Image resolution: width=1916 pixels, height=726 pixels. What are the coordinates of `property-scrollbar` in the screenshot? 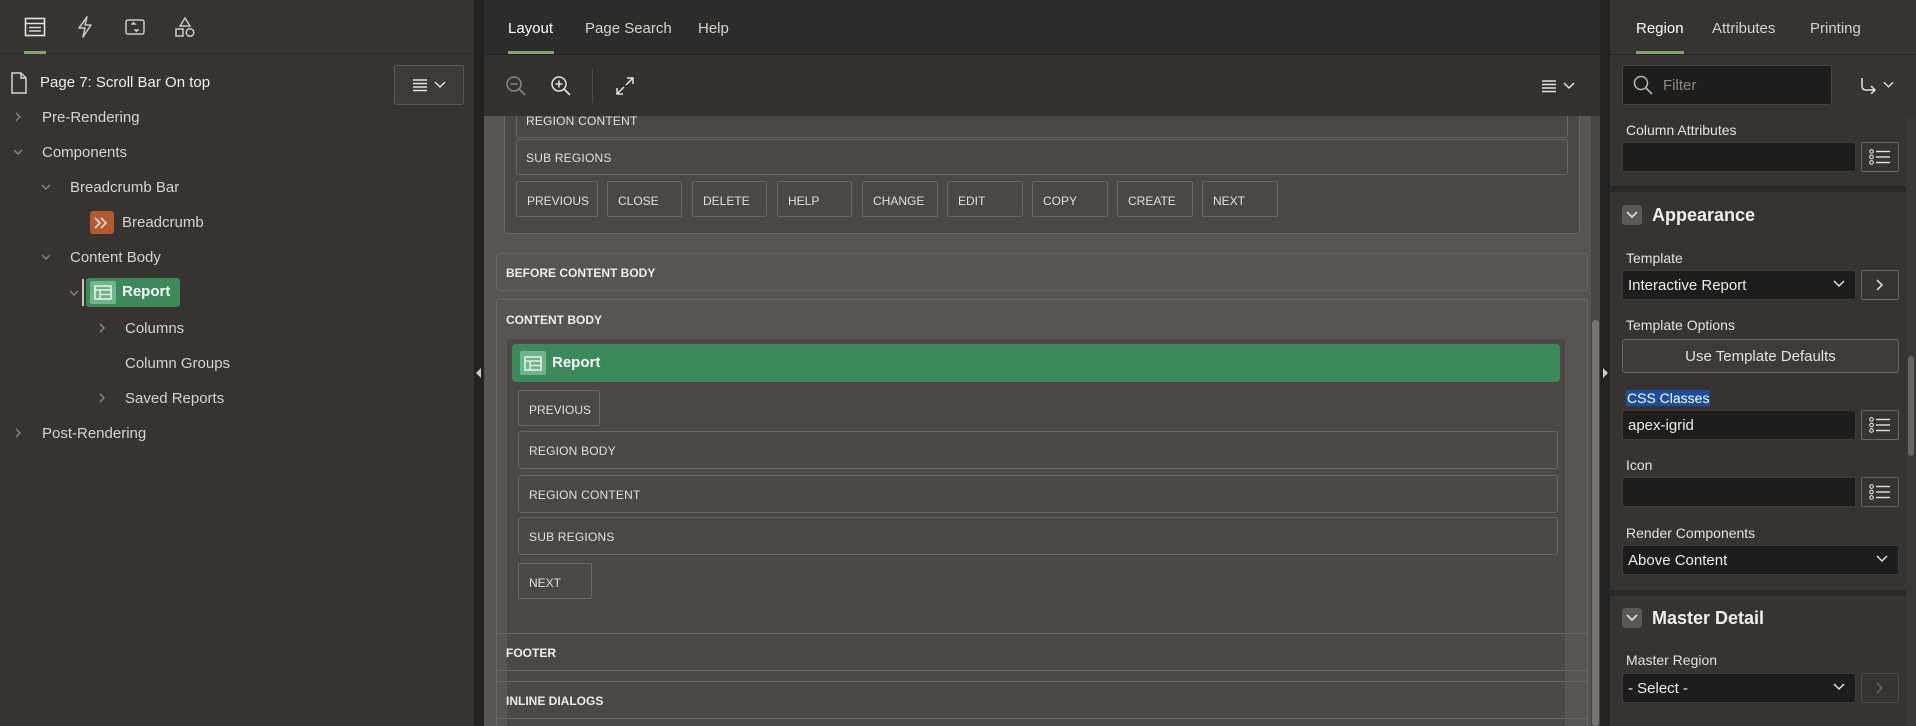 It's located at (1911, 421).